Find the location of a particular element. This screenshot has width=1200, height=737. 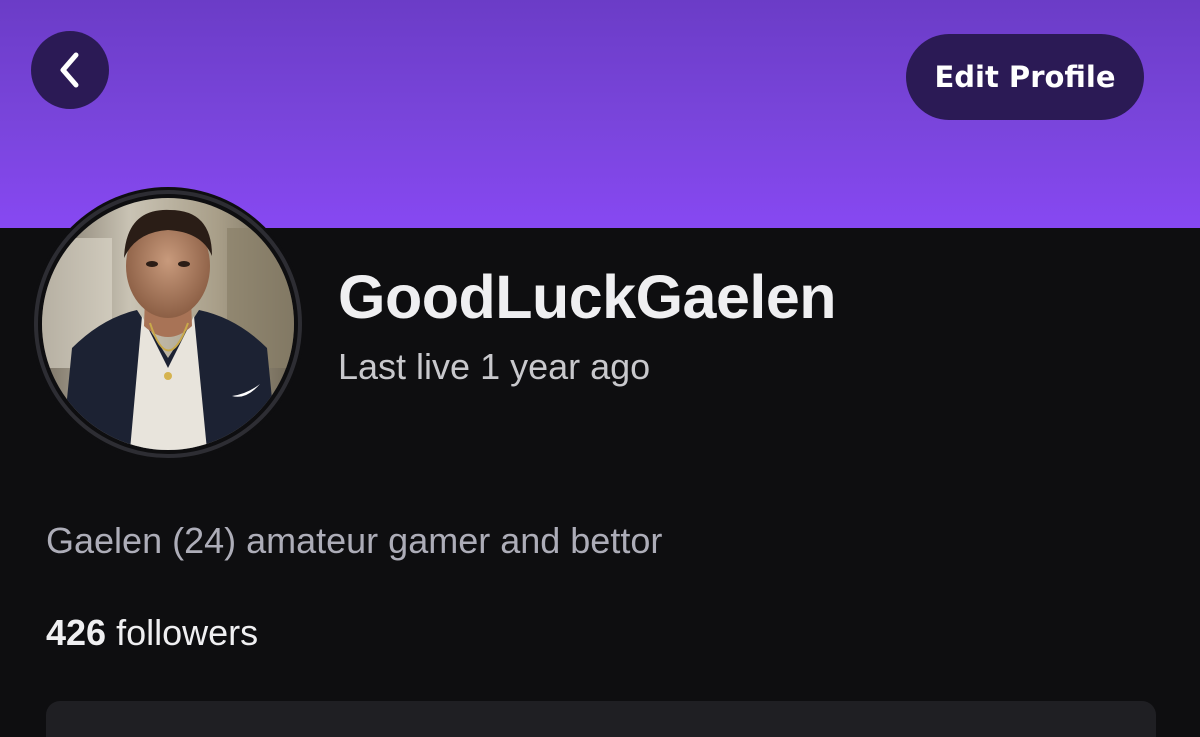

followers-count: 426 followers is located at coordinates (152, 633).